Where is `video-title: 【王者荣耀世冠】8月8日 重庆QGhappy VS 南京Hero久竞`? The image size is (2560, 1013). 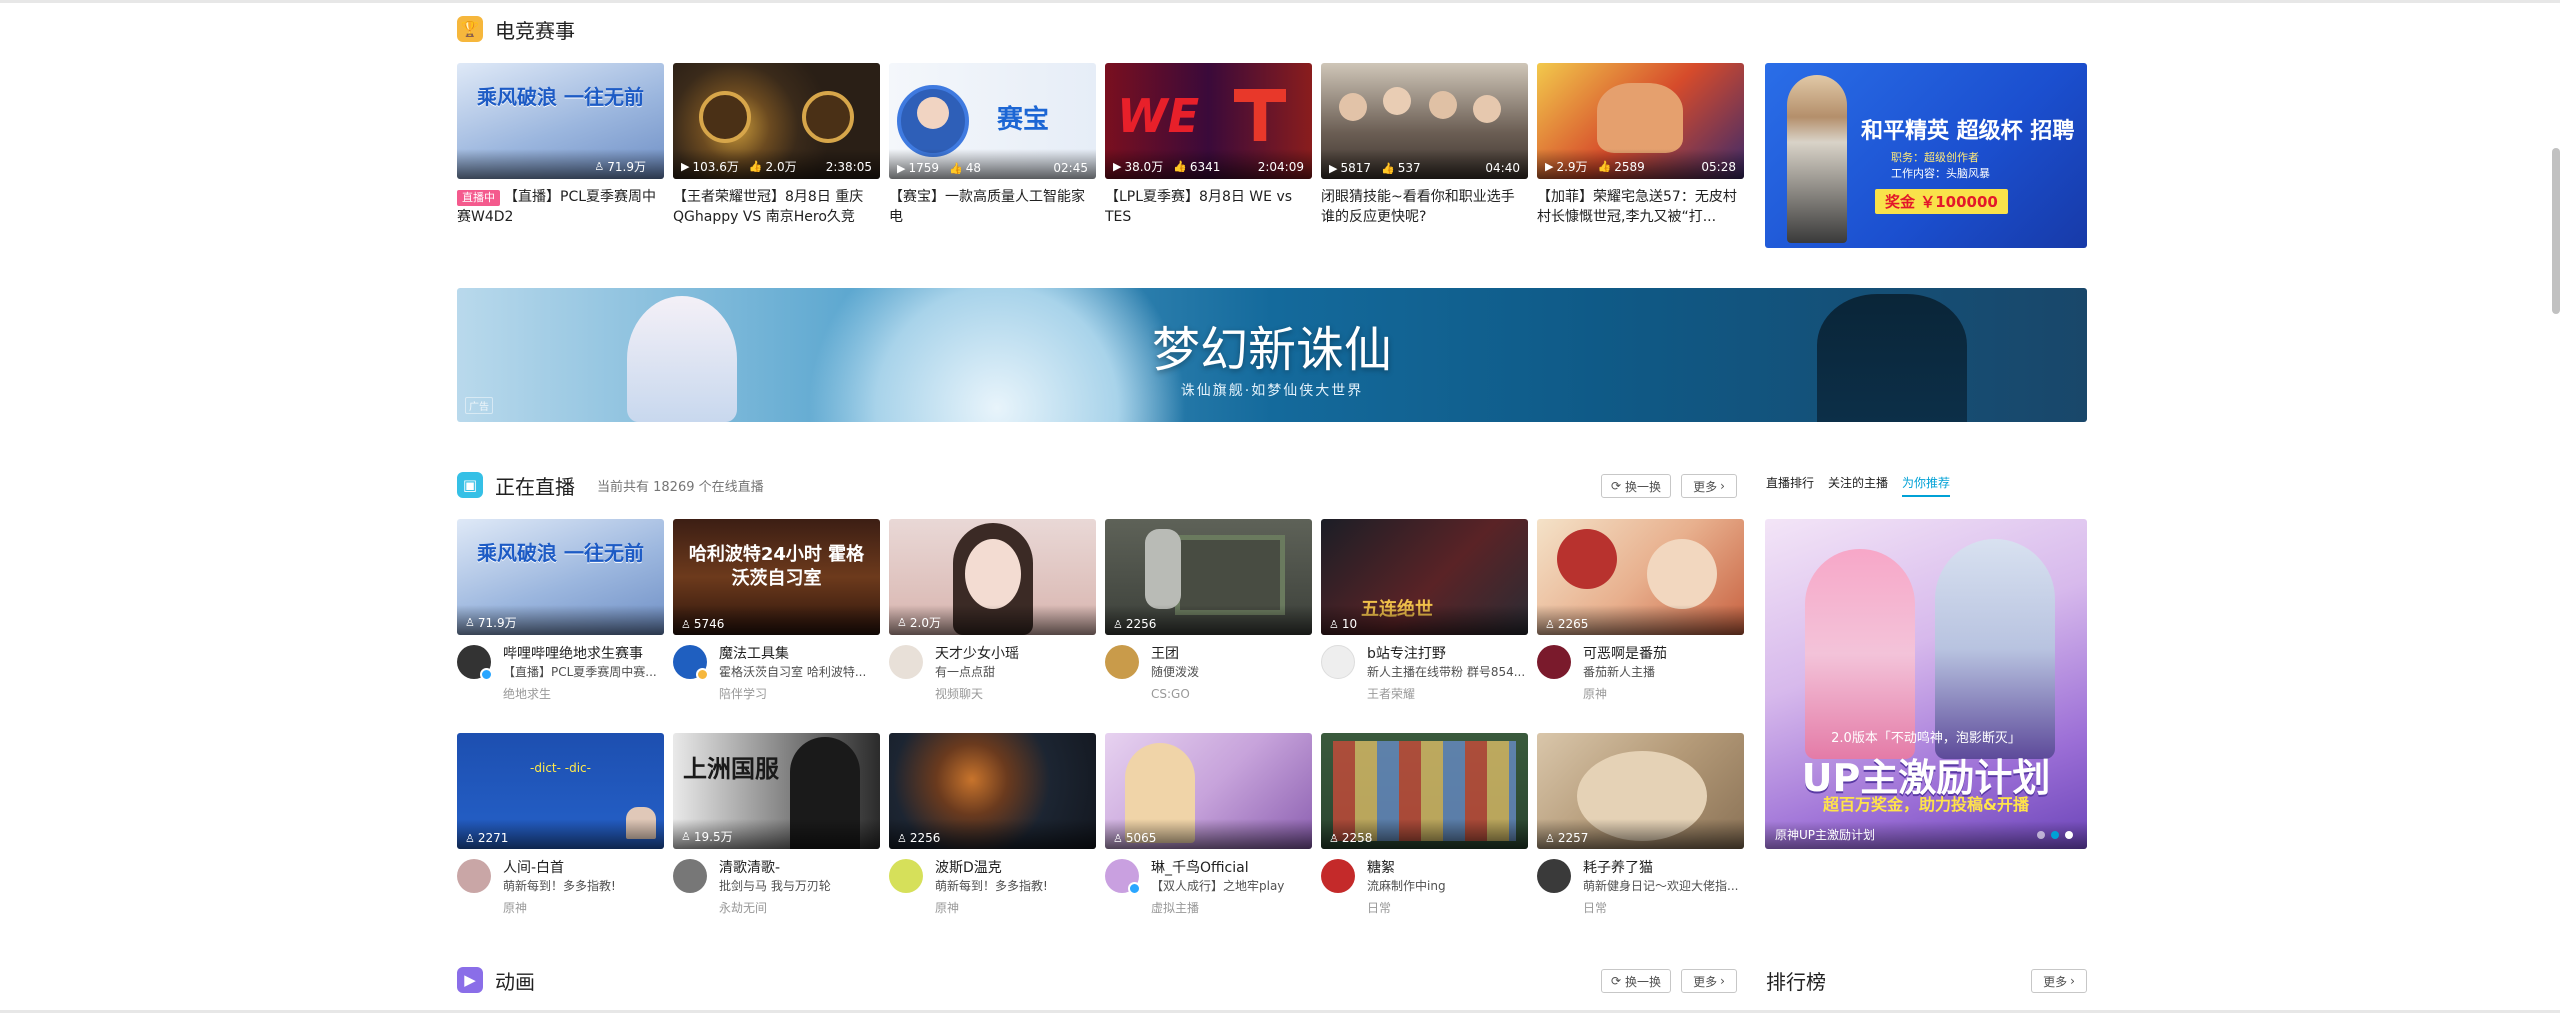
video-title: 【王者荣耀世冠】8月8日 重庆QGhappy VS 南京Hero久竞 is located at coordinates (776, 207).